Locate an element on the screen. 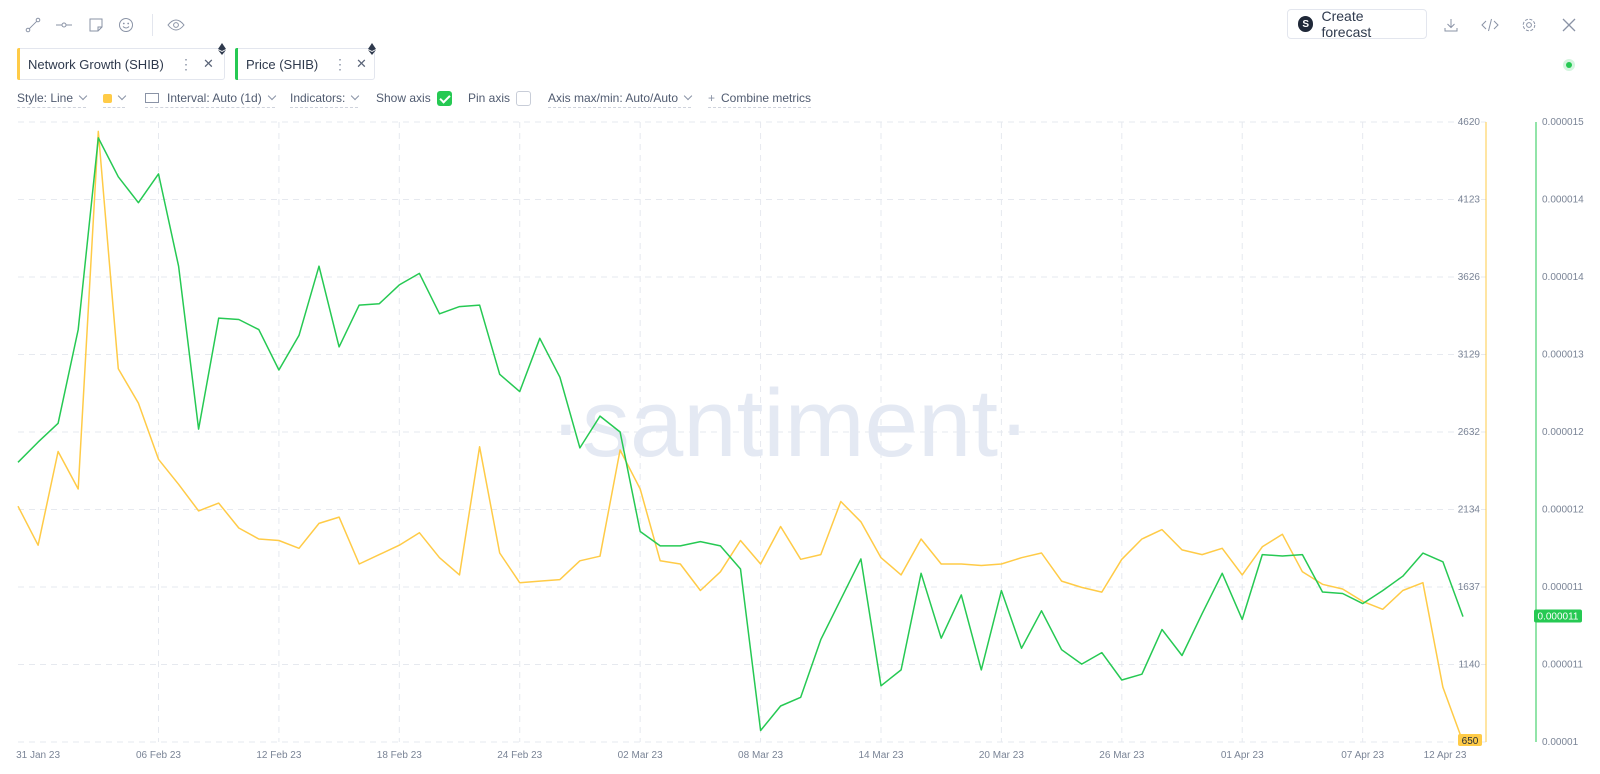 The image size is (1600, 774). style-dropdown: Style: Line is located at coordinates (52, 99).